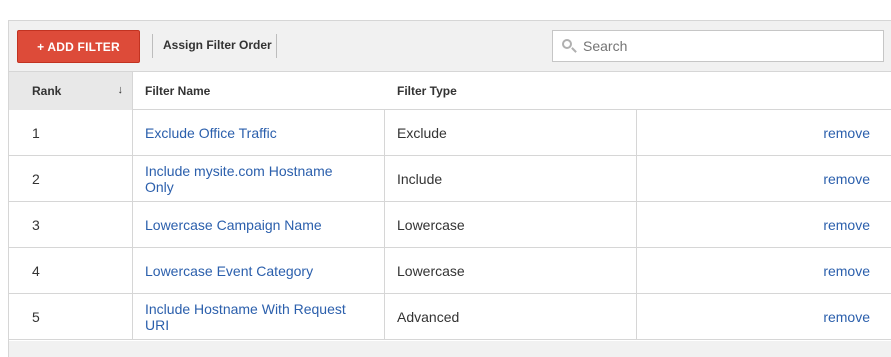 The image size is (891, 357). What do you see at coordinates (71, 132) in the screenshot?
I see `rank-cell: 1` at bounding box center [71, 132].